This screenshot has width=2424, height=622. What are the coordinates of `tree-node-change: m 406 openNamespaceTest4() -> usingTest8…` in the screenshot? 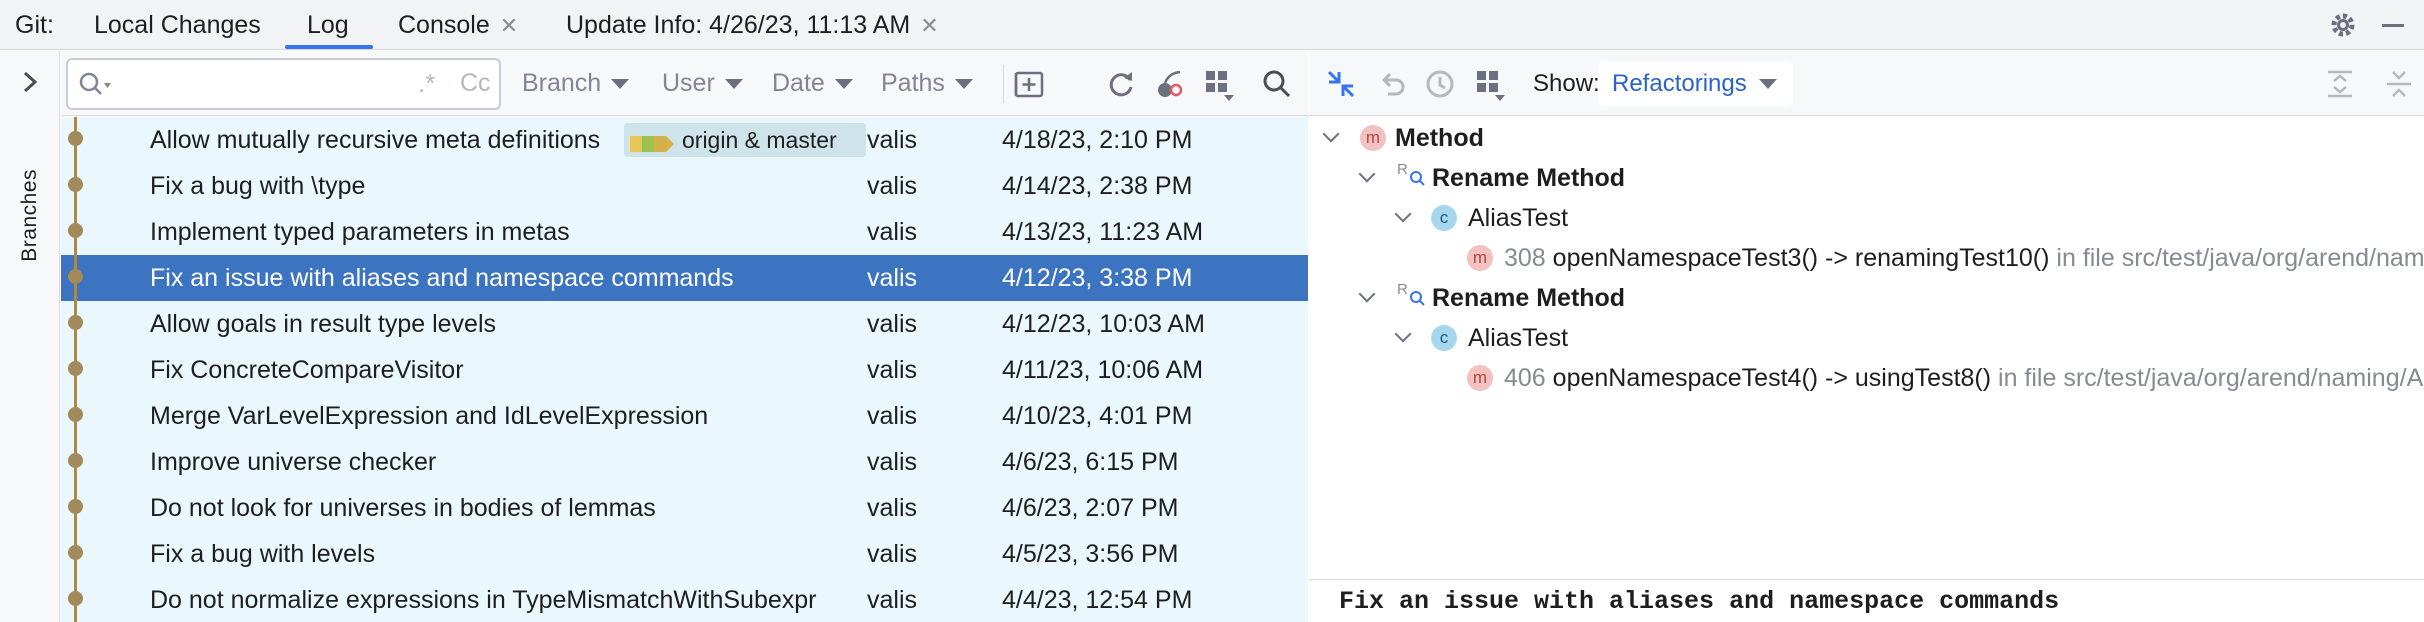 It's located at (1866, 378).